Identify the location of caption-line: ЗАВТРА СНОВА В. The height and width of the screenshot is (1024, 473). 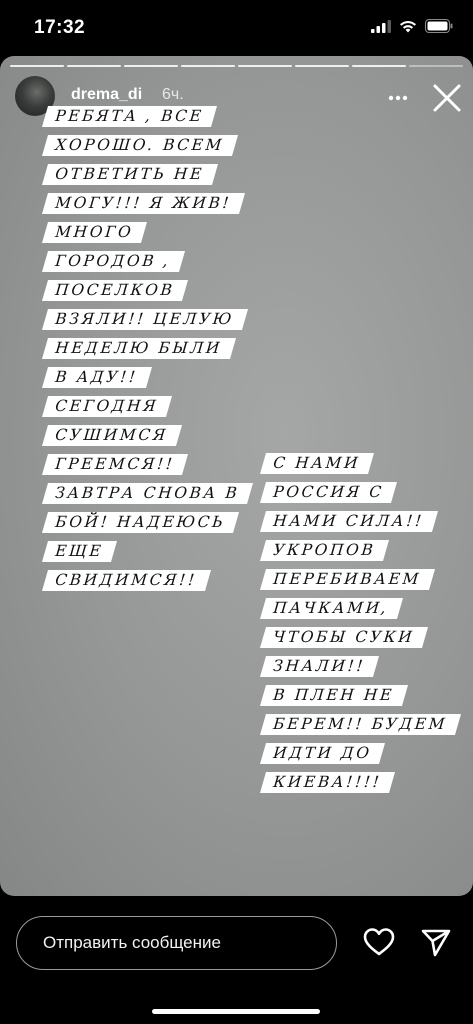
(147, 497).